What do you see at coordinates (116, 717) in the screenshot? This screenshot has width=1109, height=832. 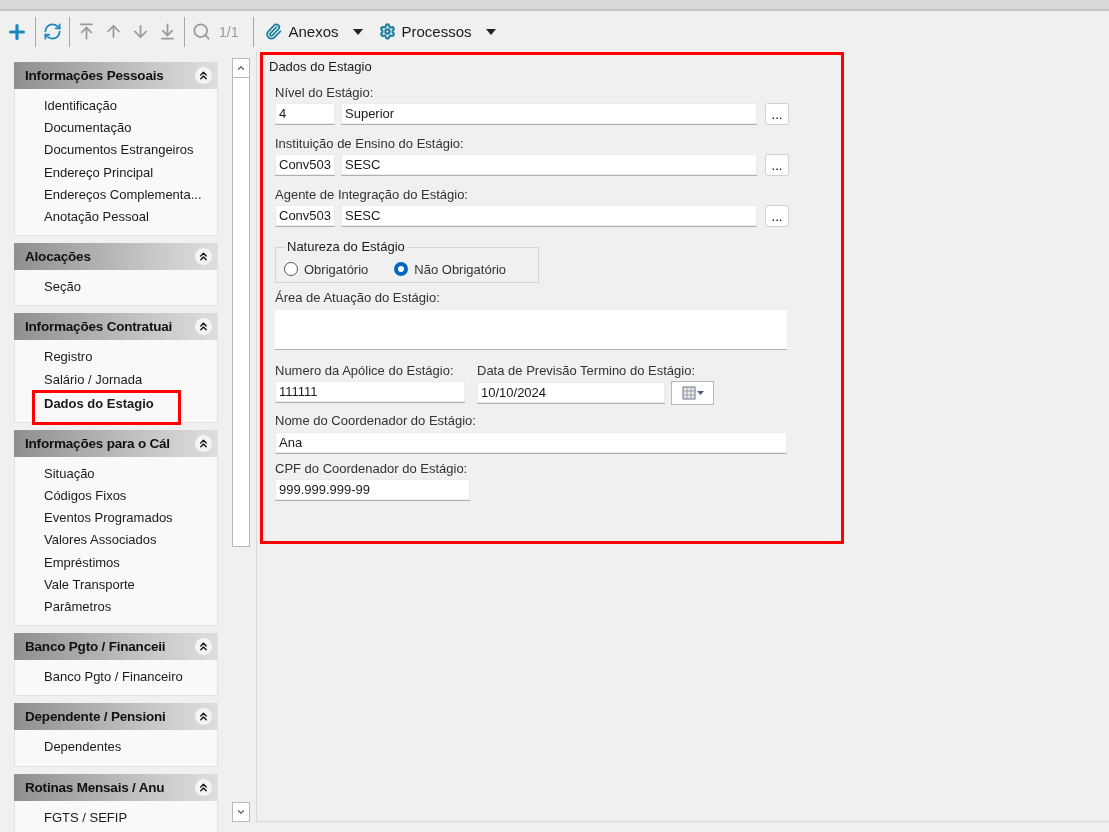 I see `section-header: Dependente / Pensioni` at bounding box center [116, 717].